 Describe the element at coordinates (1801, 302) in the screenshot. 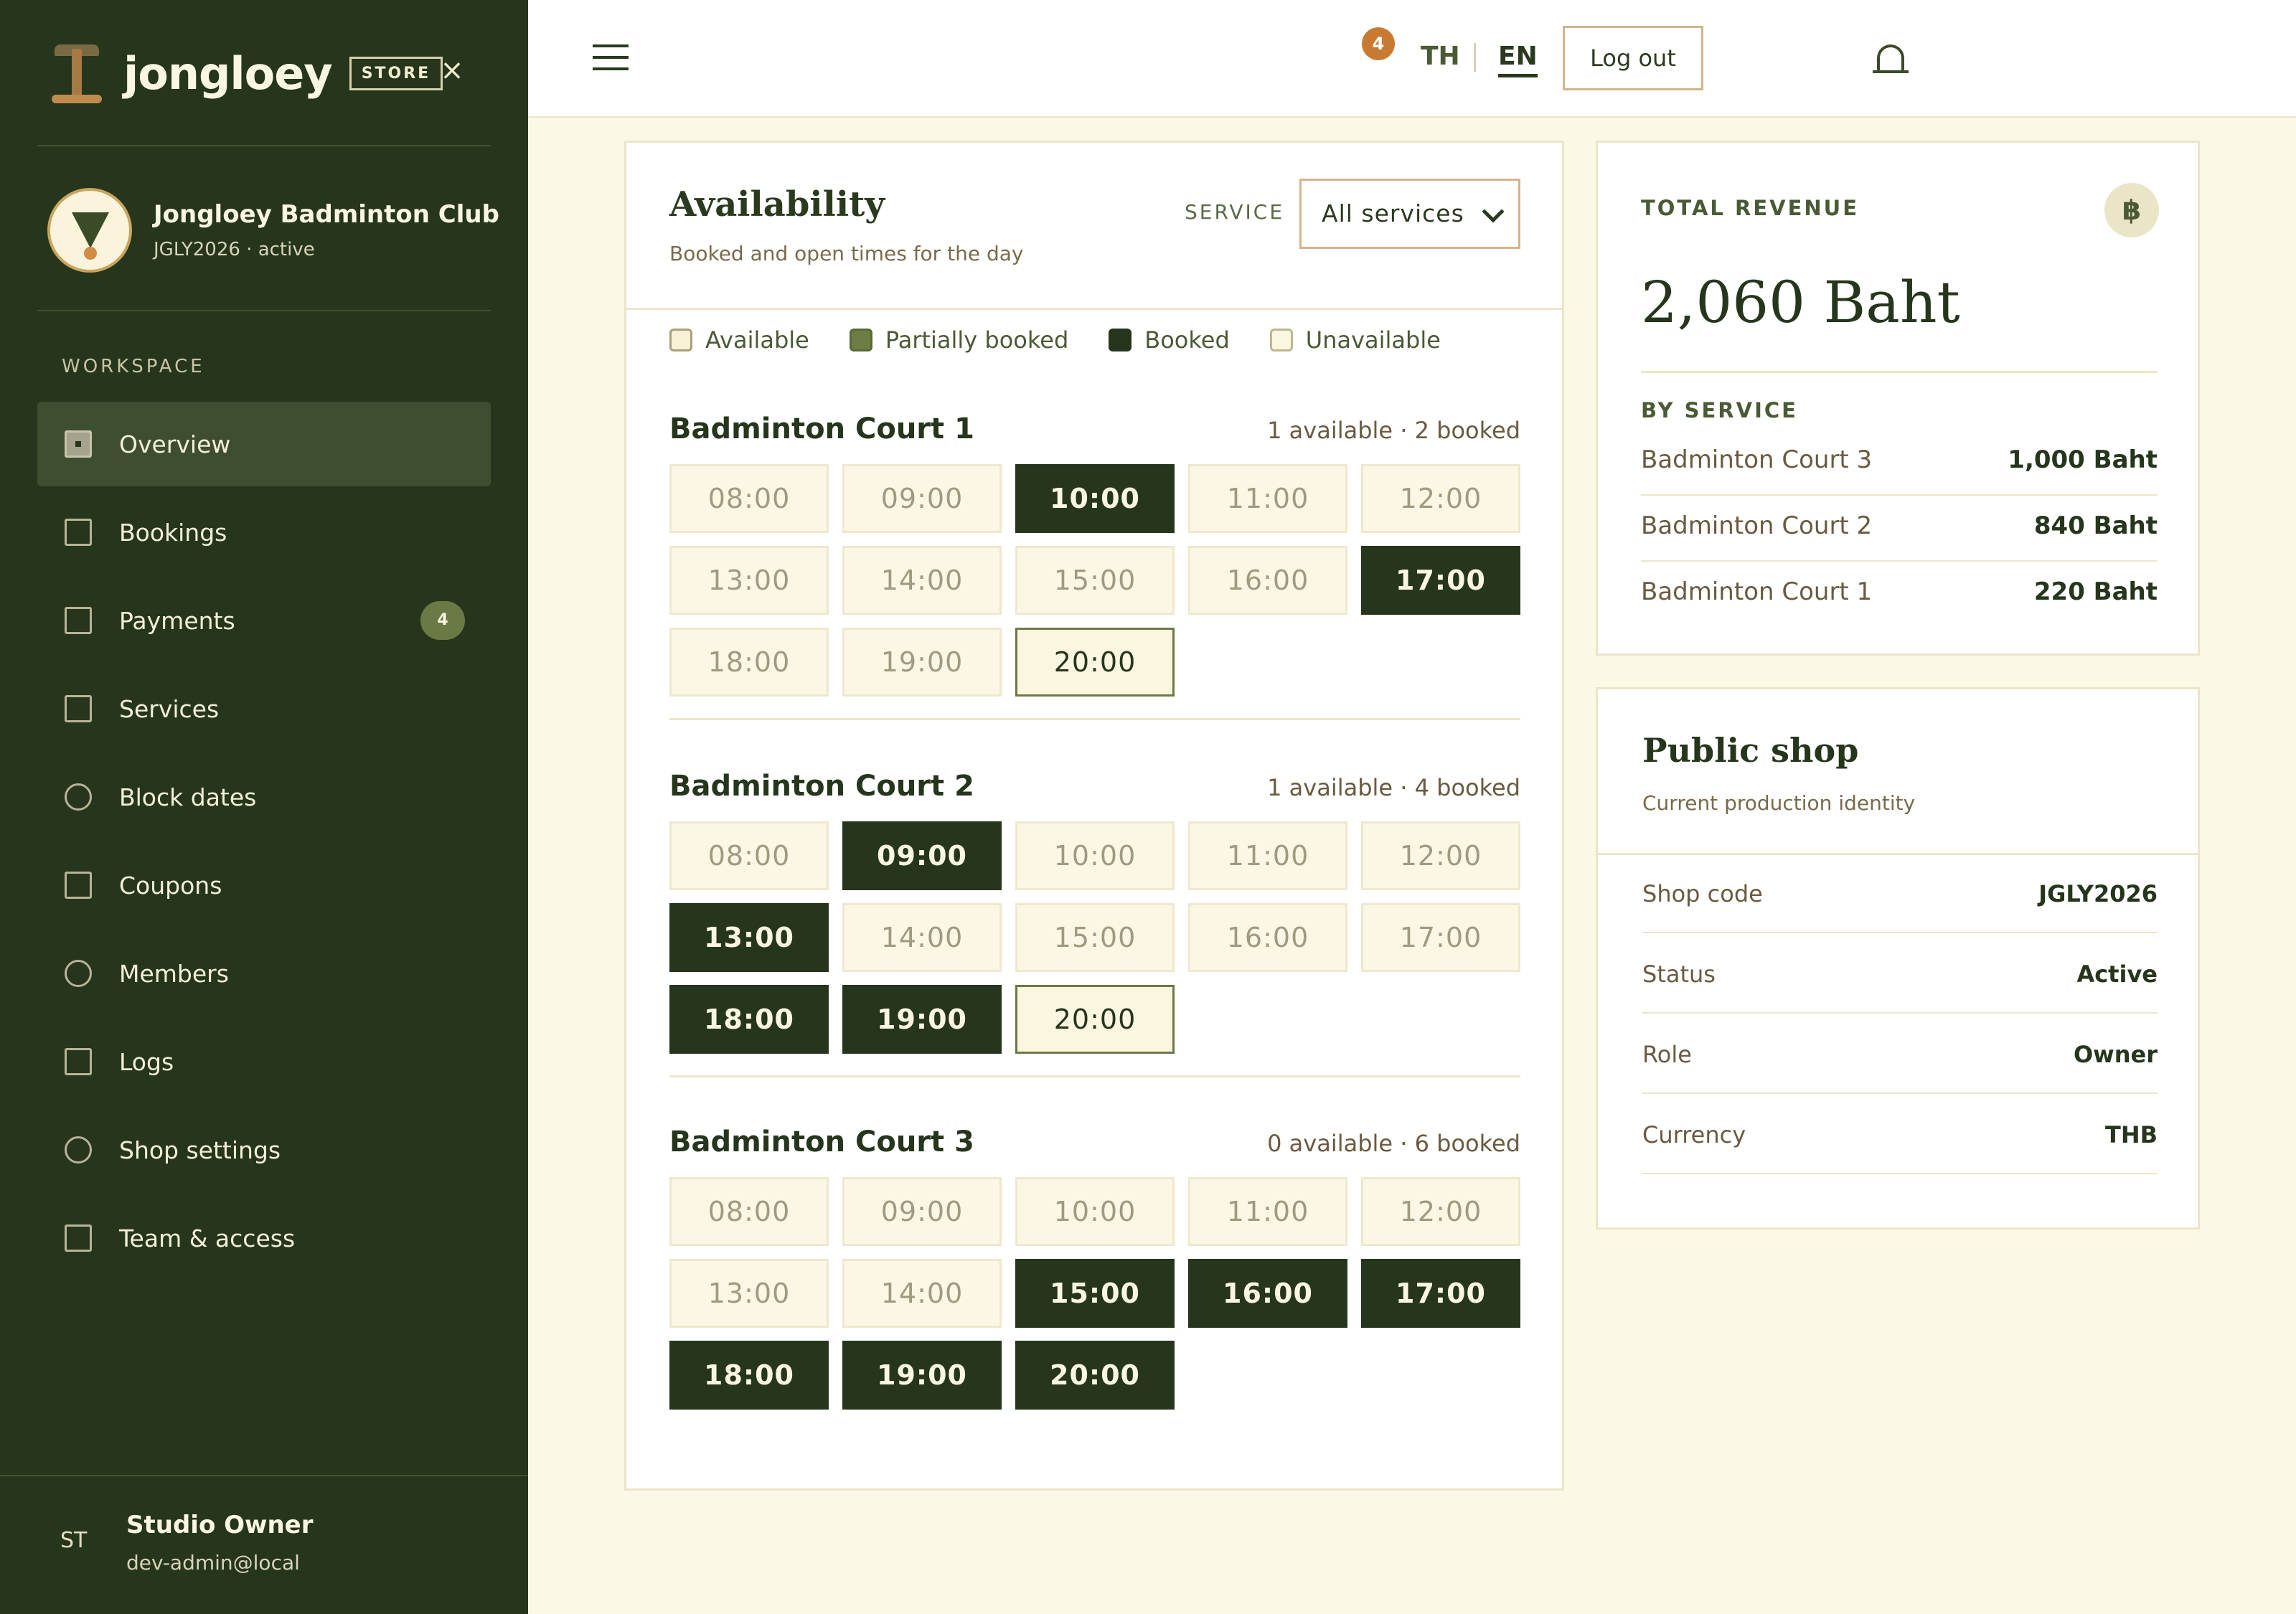

I see `revenue-amount: 2,060 Baht` at that location.